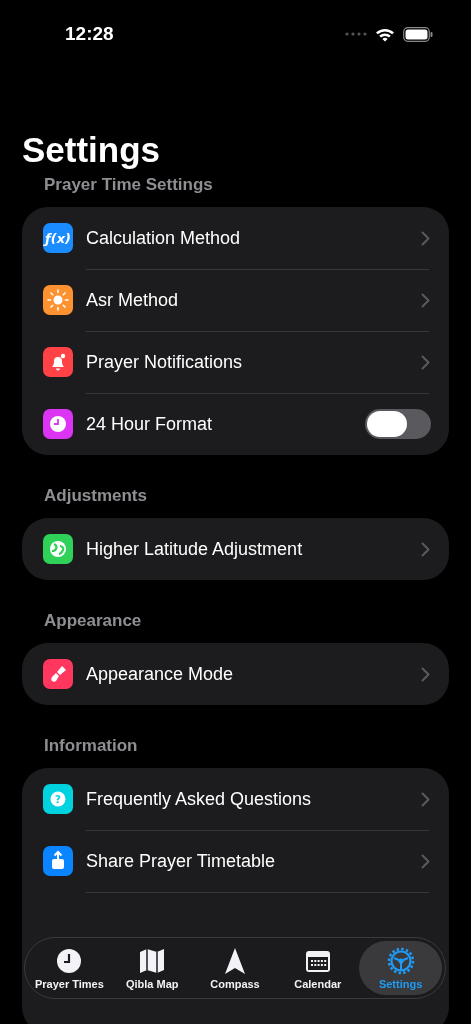  Describe the element at coordinates (91, 746) in the screenshot. I see `section-header: Information` at that location.